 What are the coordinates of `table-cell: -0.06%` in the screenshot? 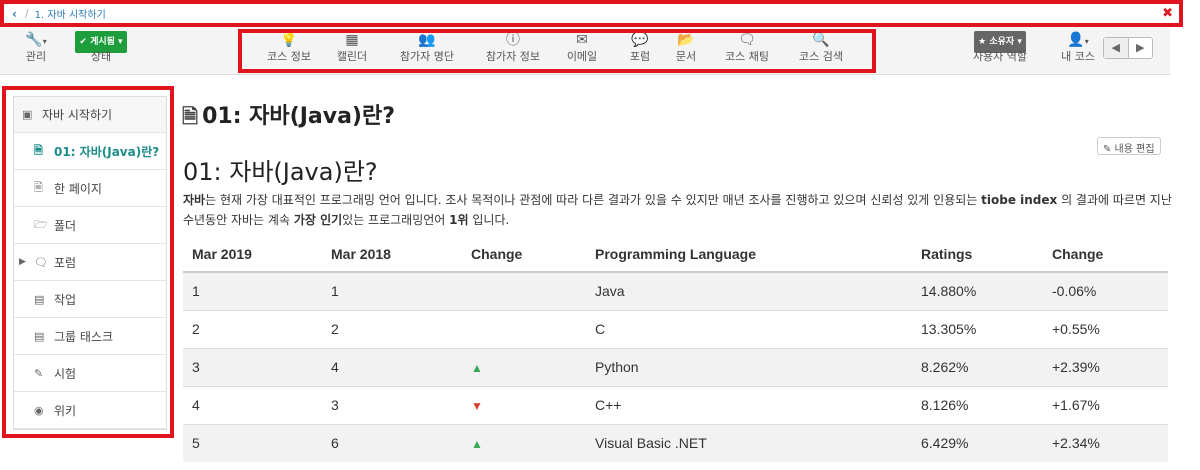 It's located at (1105, 290).